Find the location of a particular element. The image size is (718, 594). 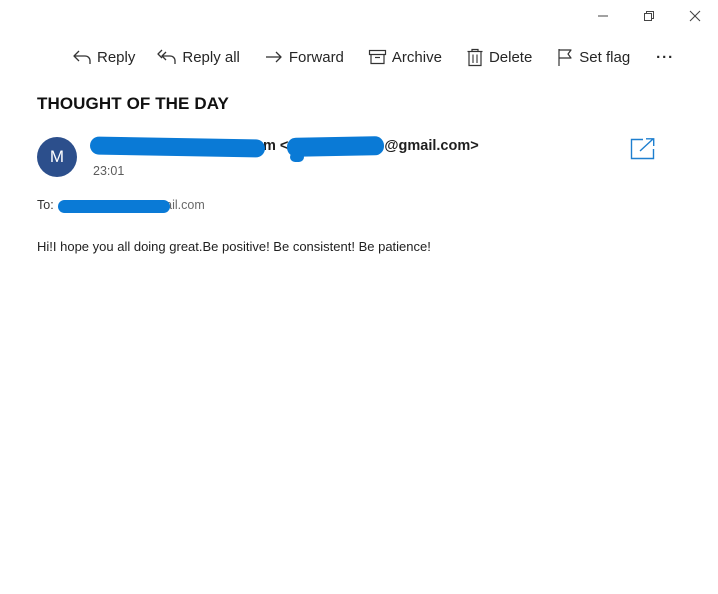

popout-button is located at coordinates (643, 149).